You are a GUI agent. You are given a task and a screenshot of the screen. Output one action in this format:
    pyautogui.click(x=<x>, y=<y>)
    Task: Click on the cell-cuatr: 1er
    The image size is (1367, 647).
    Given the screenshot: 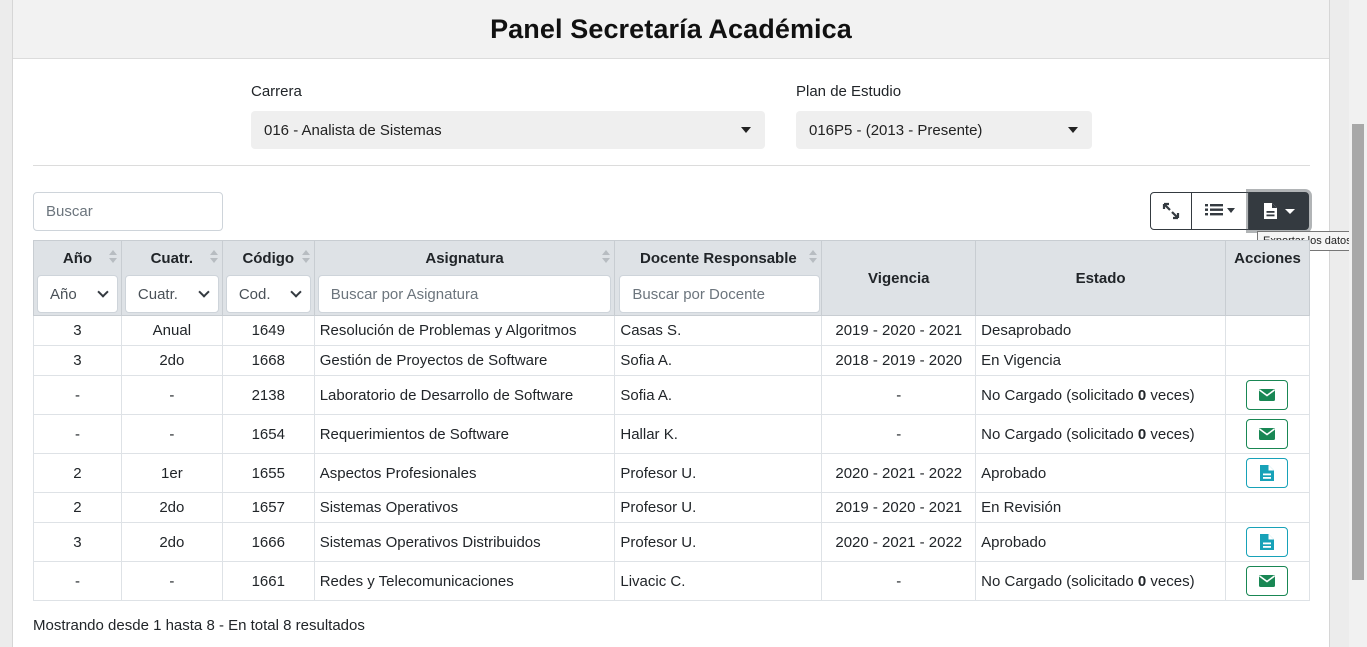 What is the action you would take?
    pyautogui.click(x=171, y=473)
    